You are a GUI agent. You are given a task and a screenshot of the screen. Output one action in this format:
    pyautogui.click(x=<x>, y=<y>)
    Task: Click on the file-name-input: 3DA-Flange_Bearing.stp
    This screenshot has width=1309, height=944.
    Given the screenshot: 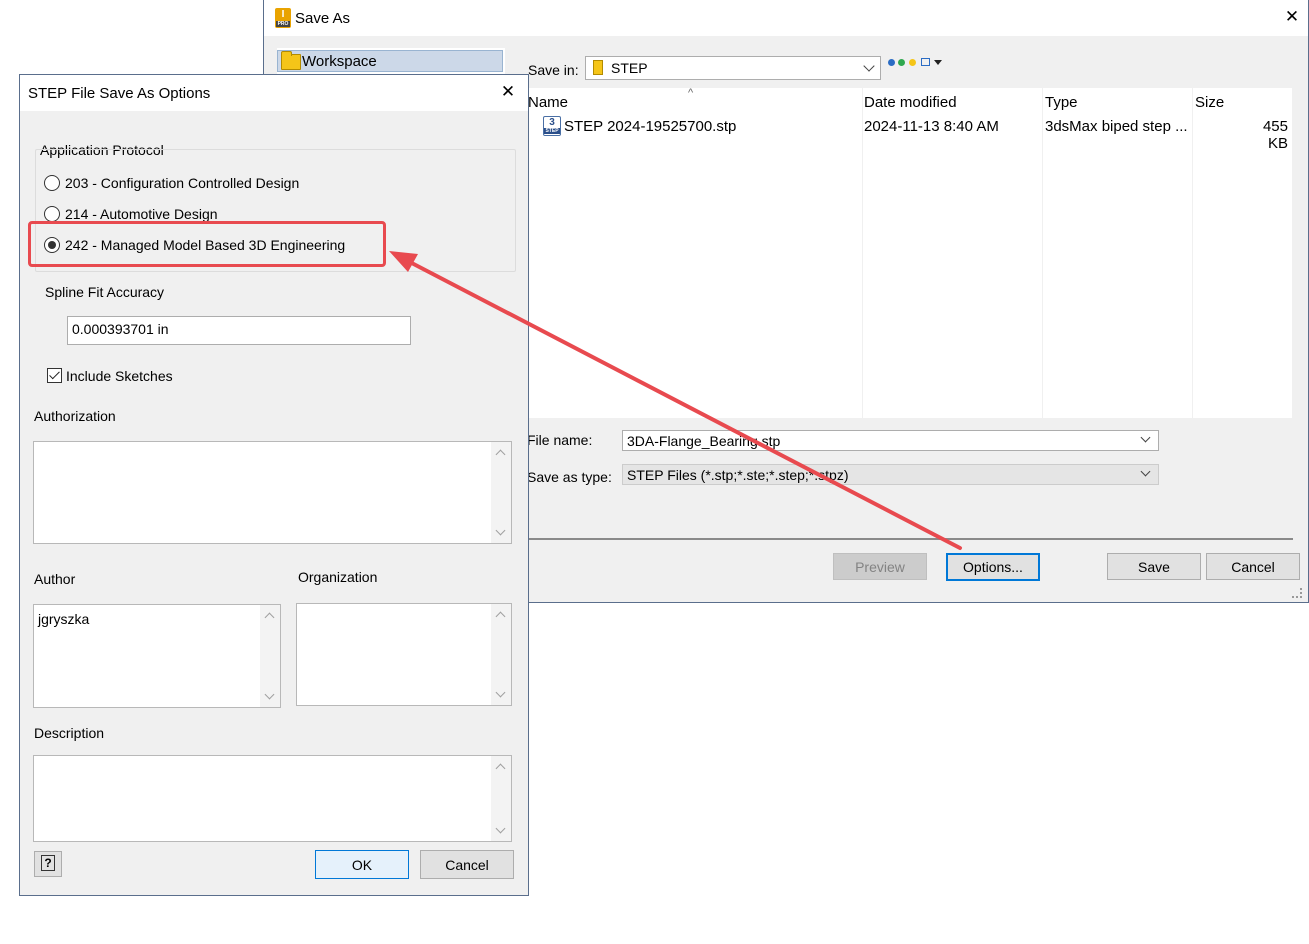 What is the action you would take?
    pyautogui.click(x=890, y=440)
    